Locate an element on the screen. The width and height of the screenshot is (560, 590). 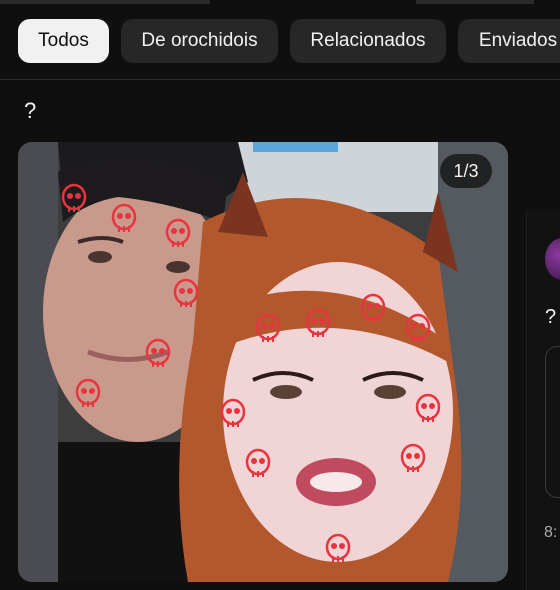
next-post-time: 8: is located at coordinates (551, 532).